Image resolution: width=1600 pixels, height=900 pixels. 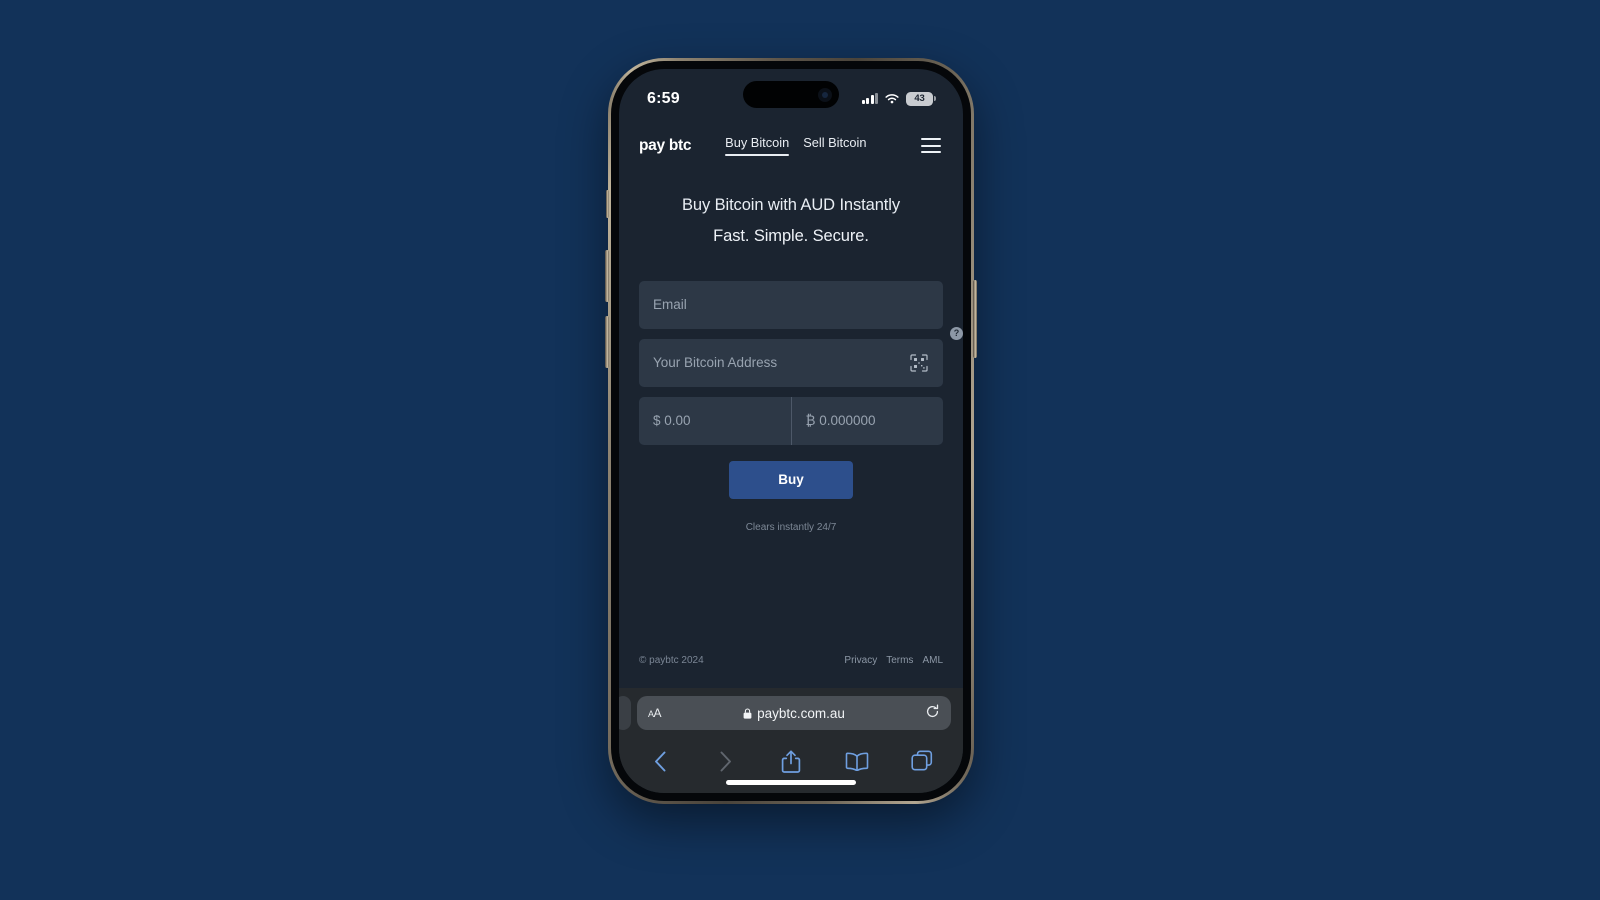 What do you see at coordinates (825, 94) in the screenshot?
I see `front-camera-icon` at bounding box center [825, 94].